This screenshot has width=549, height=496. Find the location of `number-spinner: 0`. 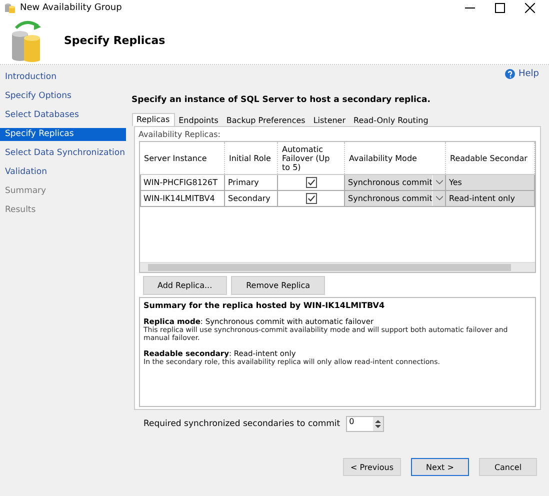

number-spinner: 0 is located at coordinates (365, 424).